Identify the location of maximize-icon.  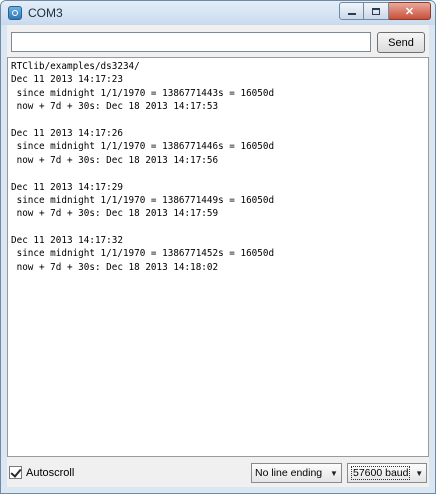
(376, 11).